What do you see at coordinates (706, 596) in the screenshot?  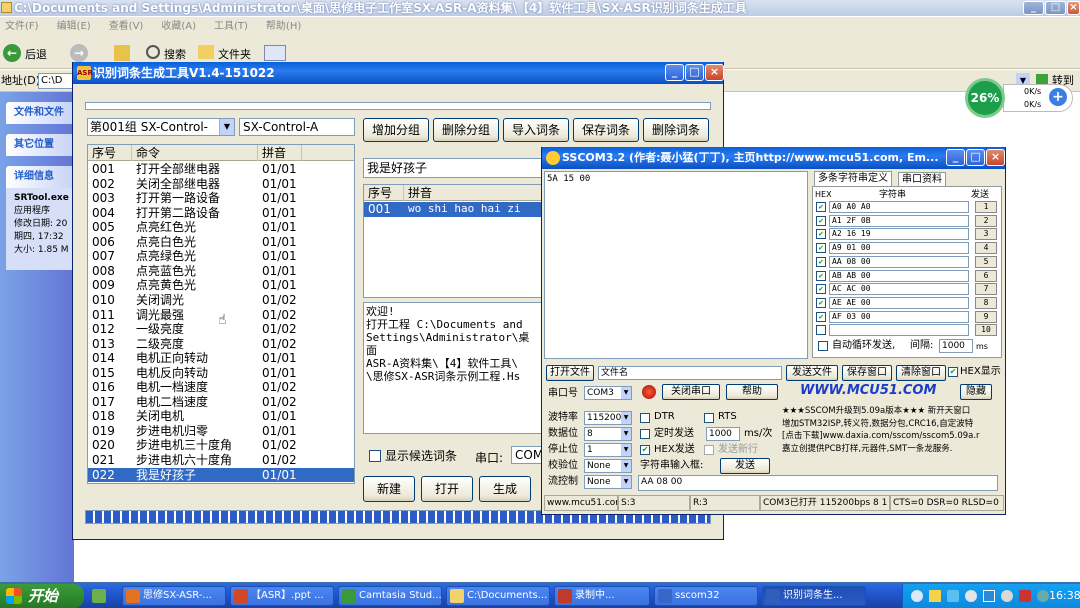 I see `taskbar-item: sscom32` at bounding box center [706, 596].